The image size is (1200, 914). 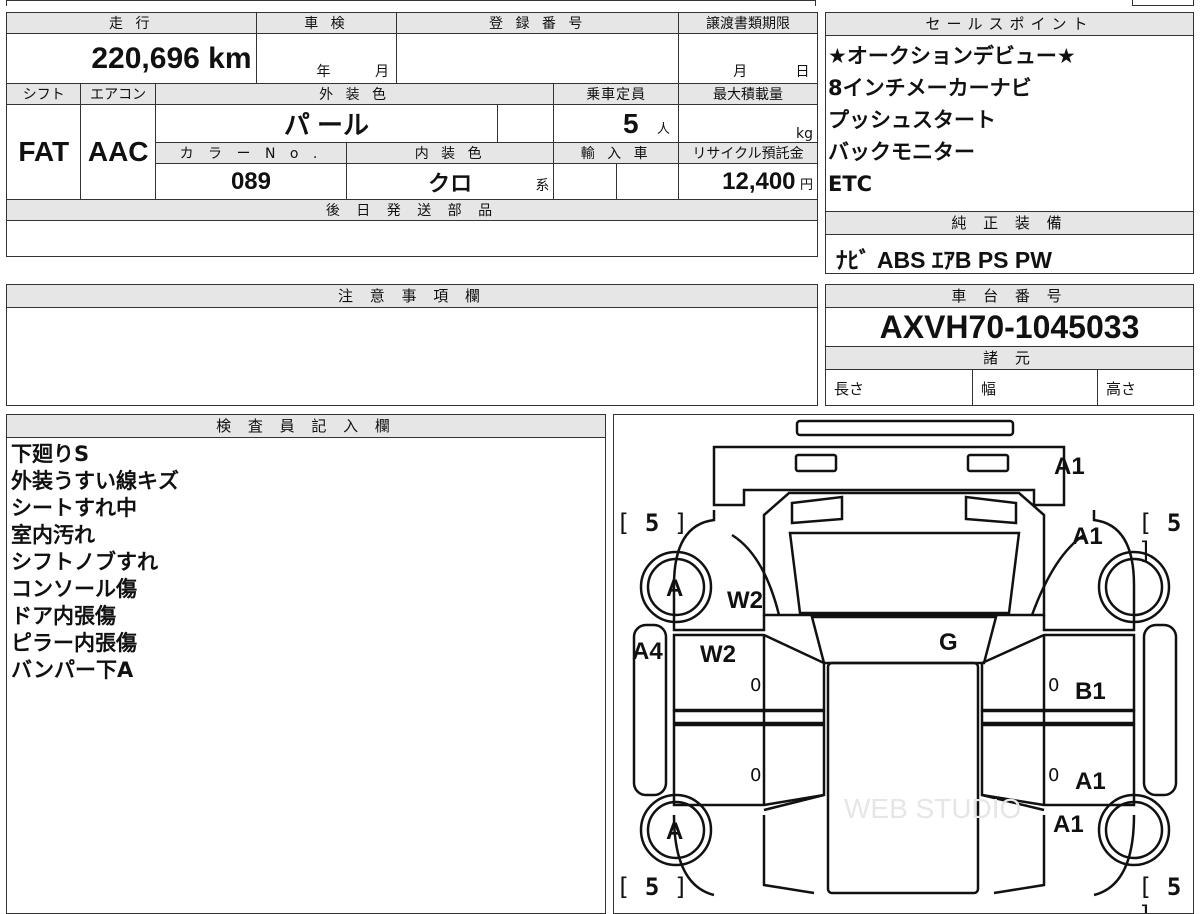 I want to click on transfer-day: 日, so click(x=802, y=72).